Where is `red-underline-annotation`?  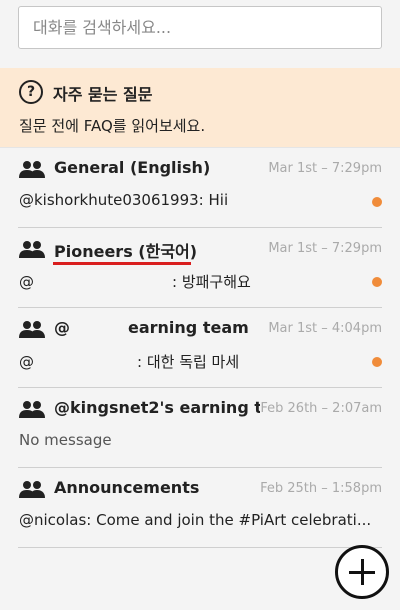 red-underline-annotation is located at coordinates (122, 263).